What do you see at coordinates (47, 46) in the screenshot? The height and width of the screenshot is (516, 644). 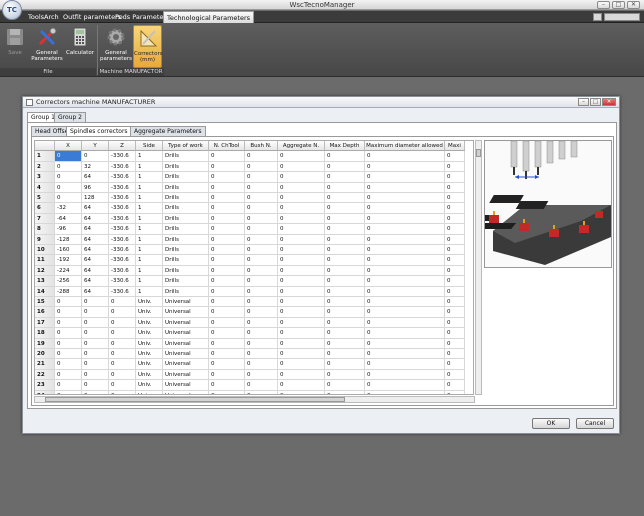 I see `general-parameters-button: General Parameters` at bounding box center [47, 46].